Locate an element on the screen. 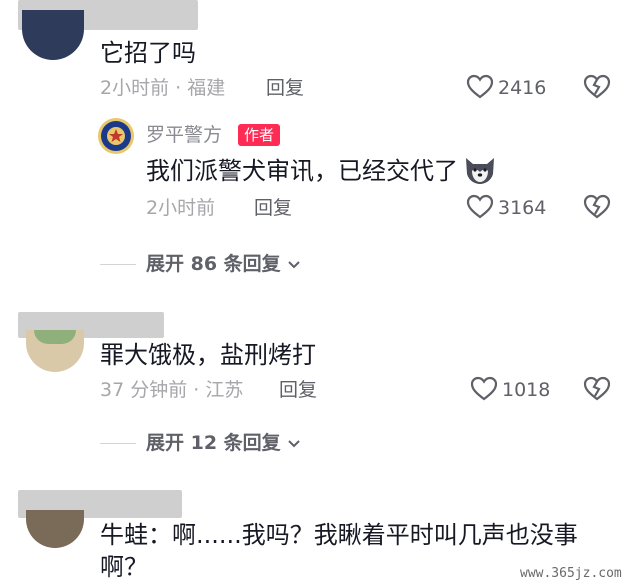  reply-button-2: 回复 is located at coordinates (298, 390).